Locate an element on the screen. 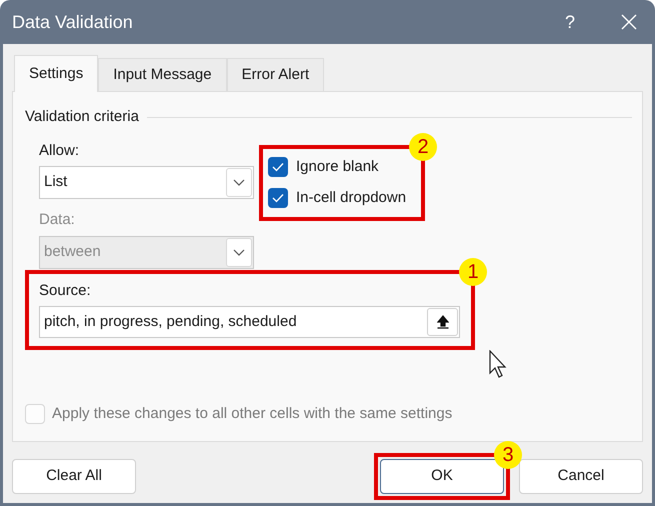 Image resolution: width=655 pixels, height=506 pixels. field-label: Data: is located at coordinates (57, 220).